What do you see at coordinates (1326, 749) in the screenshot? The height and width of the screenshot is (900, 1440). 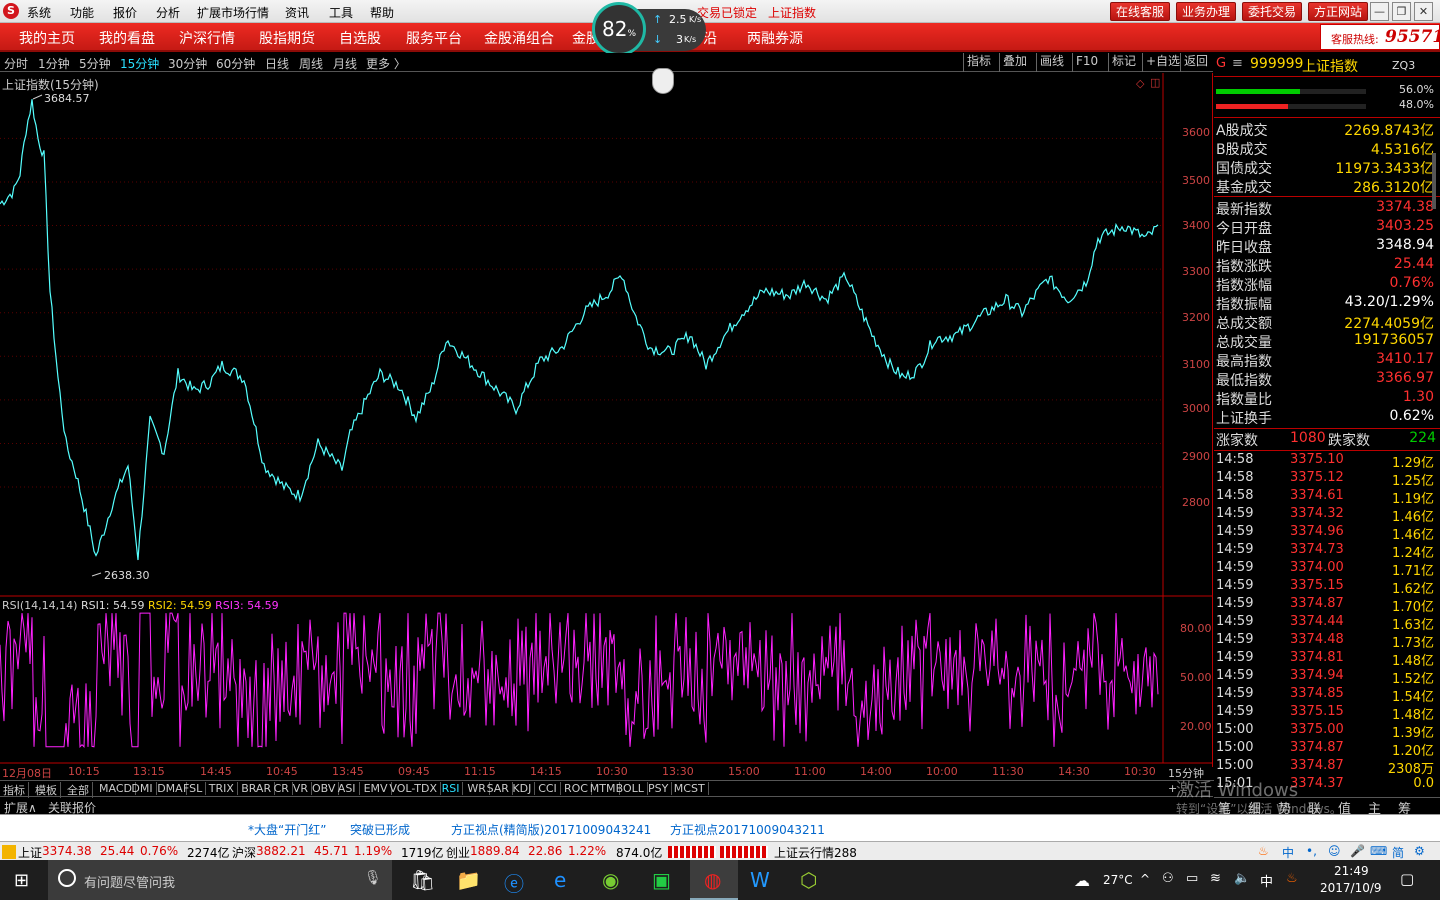 I see `trade-row: 15:00 3374.87 1.20亿` at bounding box center [1326, 749].